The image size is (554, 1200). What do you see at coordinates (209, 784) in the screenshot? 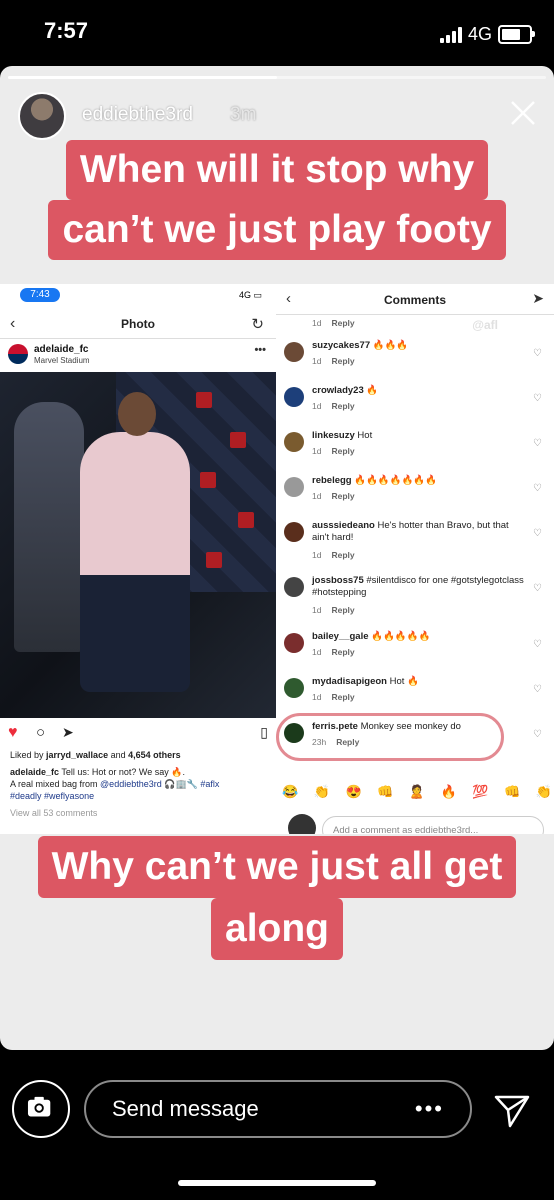
I see `caption-hashtag: #aflx` at bounding box center [209, 784].